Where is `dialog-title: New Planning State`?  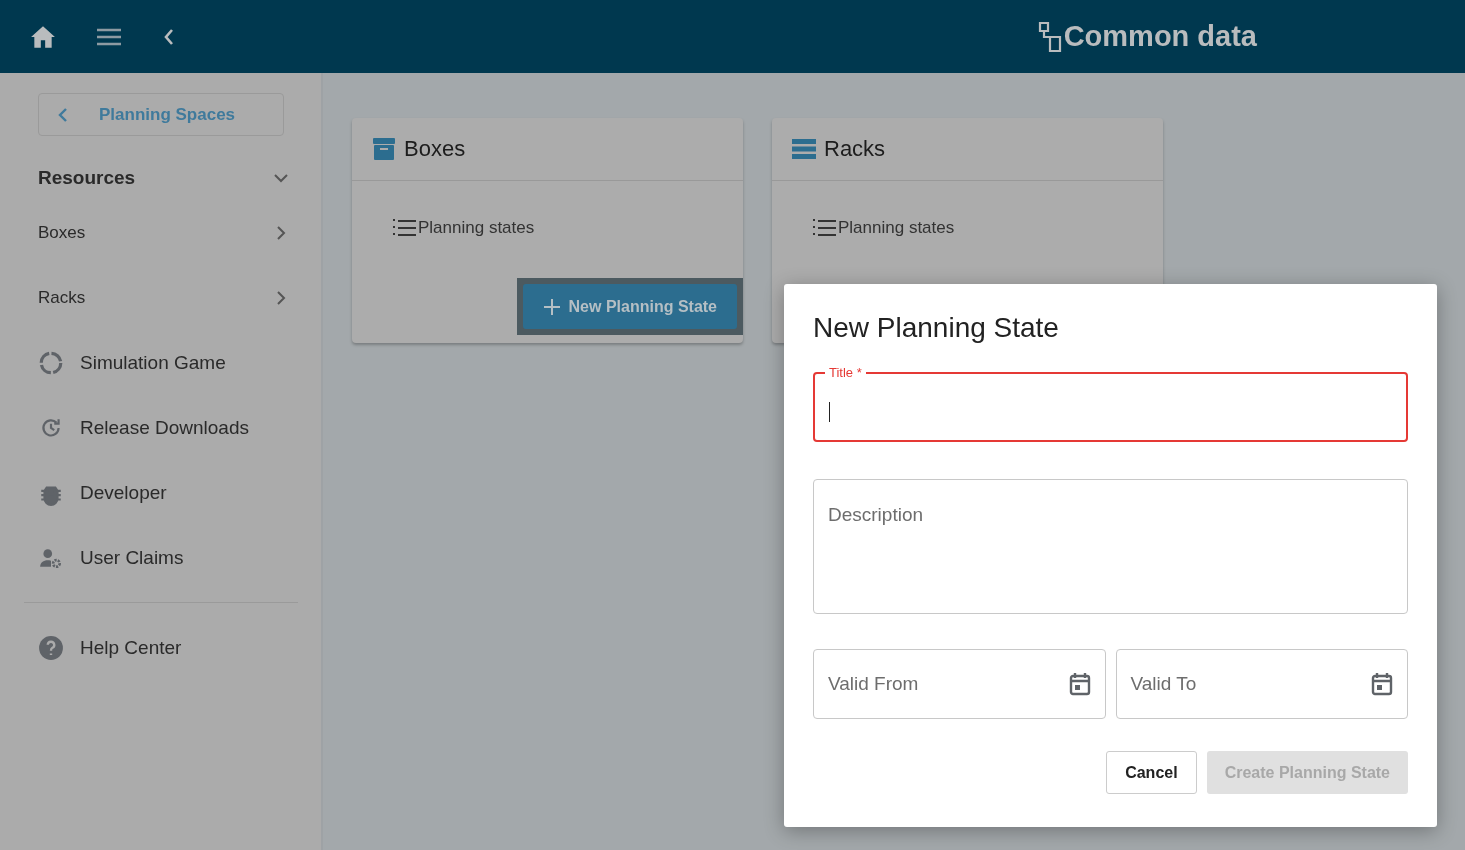 dialog-title: New Planning State is located at coordinates (936, 328).